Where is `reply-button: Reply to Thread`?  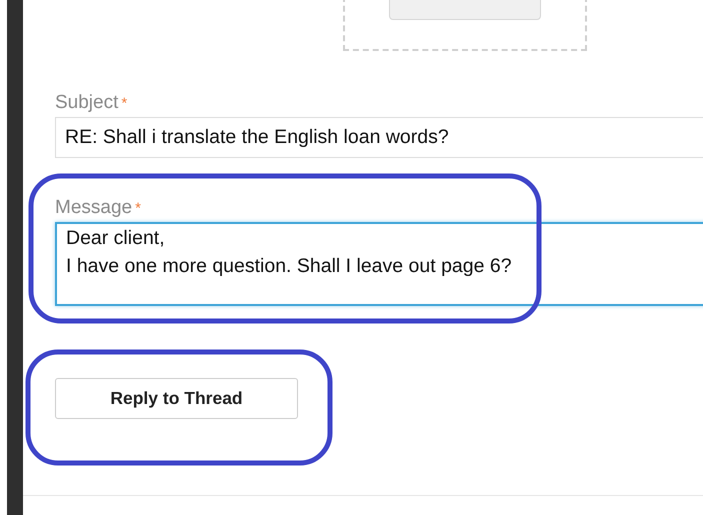 reply-button: Reply to Thread is located at coordinates (176, 398).